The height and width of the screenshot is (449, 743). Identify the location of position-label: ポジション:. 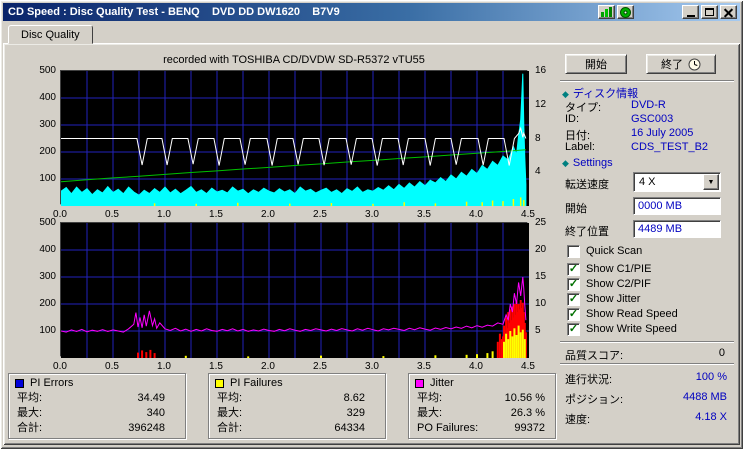
(594, 400).